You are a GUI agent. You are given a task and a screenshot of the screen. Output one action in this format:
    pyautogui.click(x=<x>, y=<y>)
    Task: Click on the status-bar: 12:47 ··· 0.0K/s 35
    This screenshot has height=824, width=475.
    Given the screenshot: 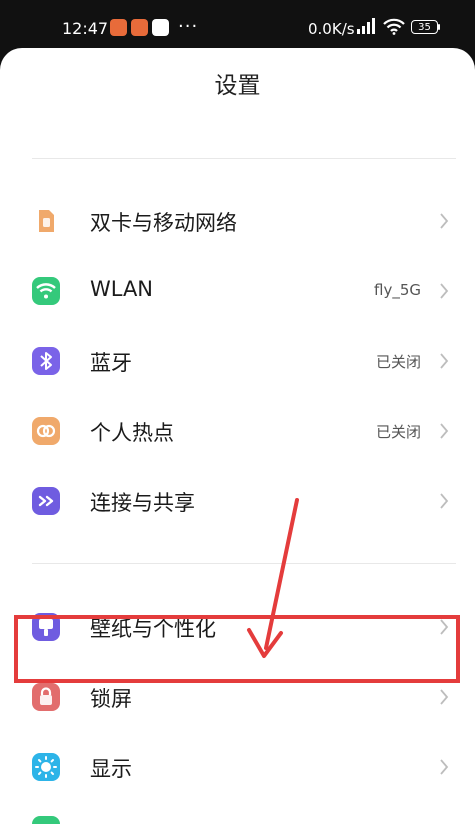 What is the action you would take?
    pyautogui.click(x=237, y=24)
    